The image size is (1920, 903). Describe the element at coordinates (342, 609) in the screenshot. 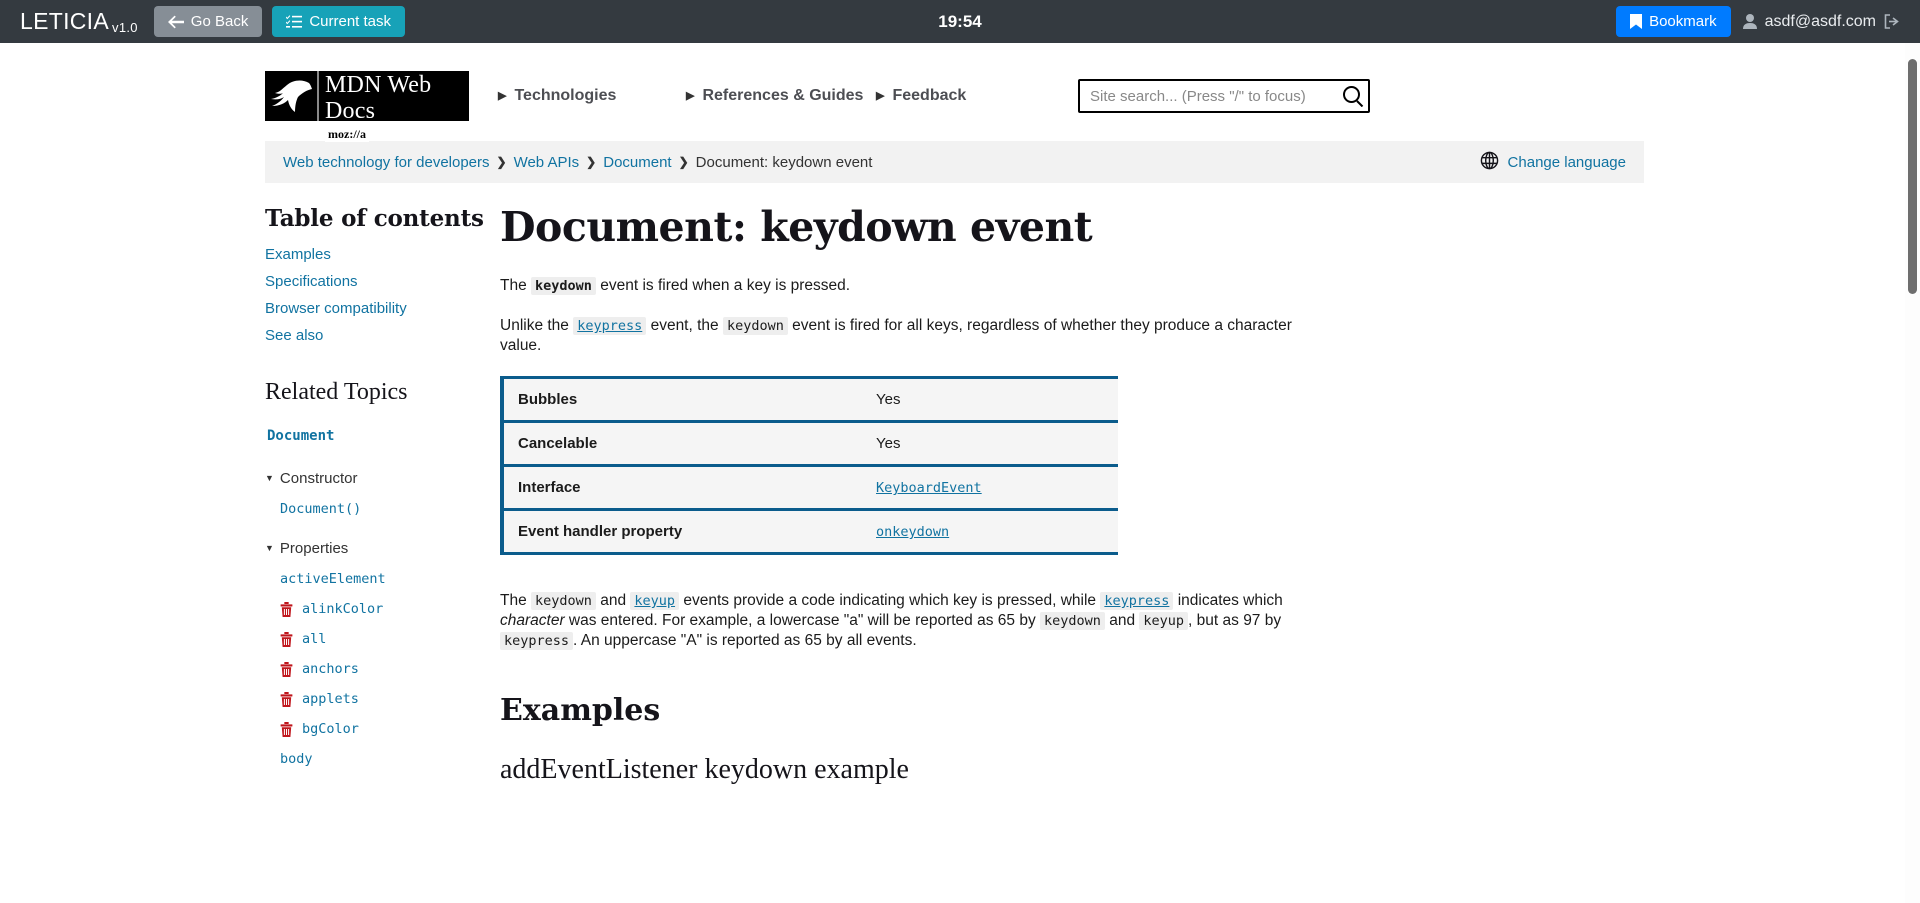

I see `api-link-alinkcolor: alinkColor` at that location.